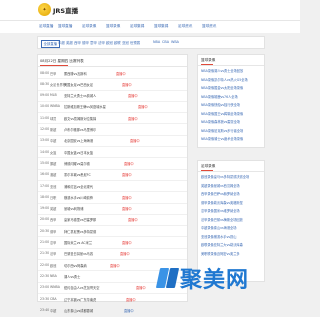 The width and height of the screenshot is (320, 317). What do you see at coordinates (231, 71) in the screenshot?
I see `replay-link: NBA录像湖人vs勇士全场回放` at bounding box center [231, 71].